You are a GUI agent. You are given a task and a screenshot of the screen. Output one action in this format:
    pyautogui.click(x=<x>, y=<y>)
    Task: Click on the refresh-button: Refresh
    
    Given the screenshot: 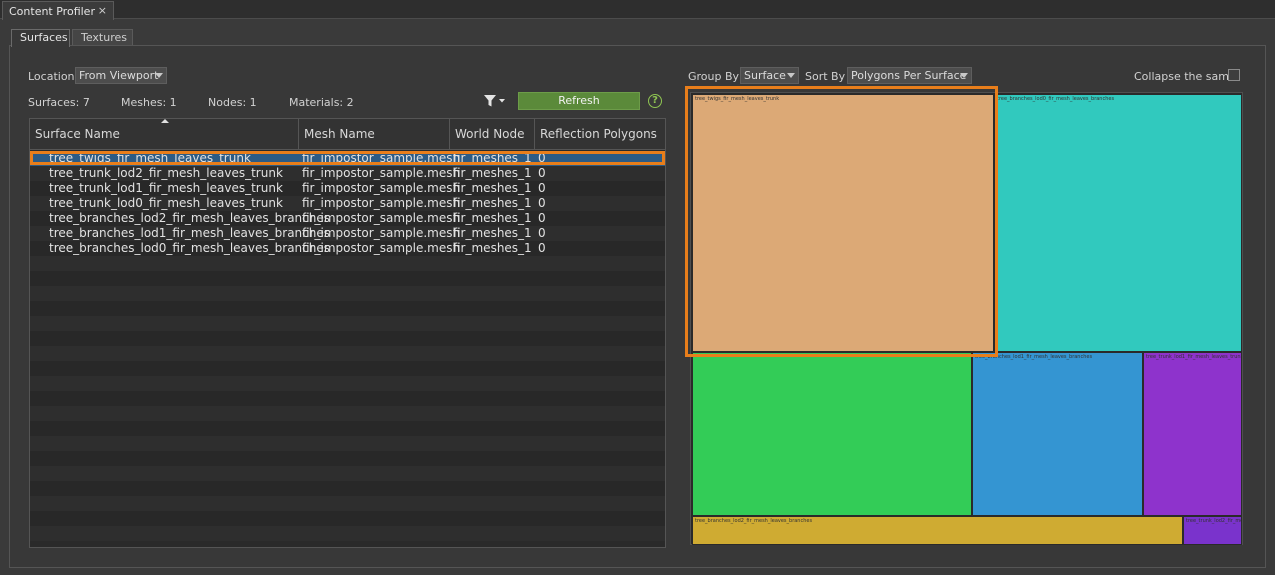 What is the action you would take?
    pyautogui.click(x=579, y=101)
    